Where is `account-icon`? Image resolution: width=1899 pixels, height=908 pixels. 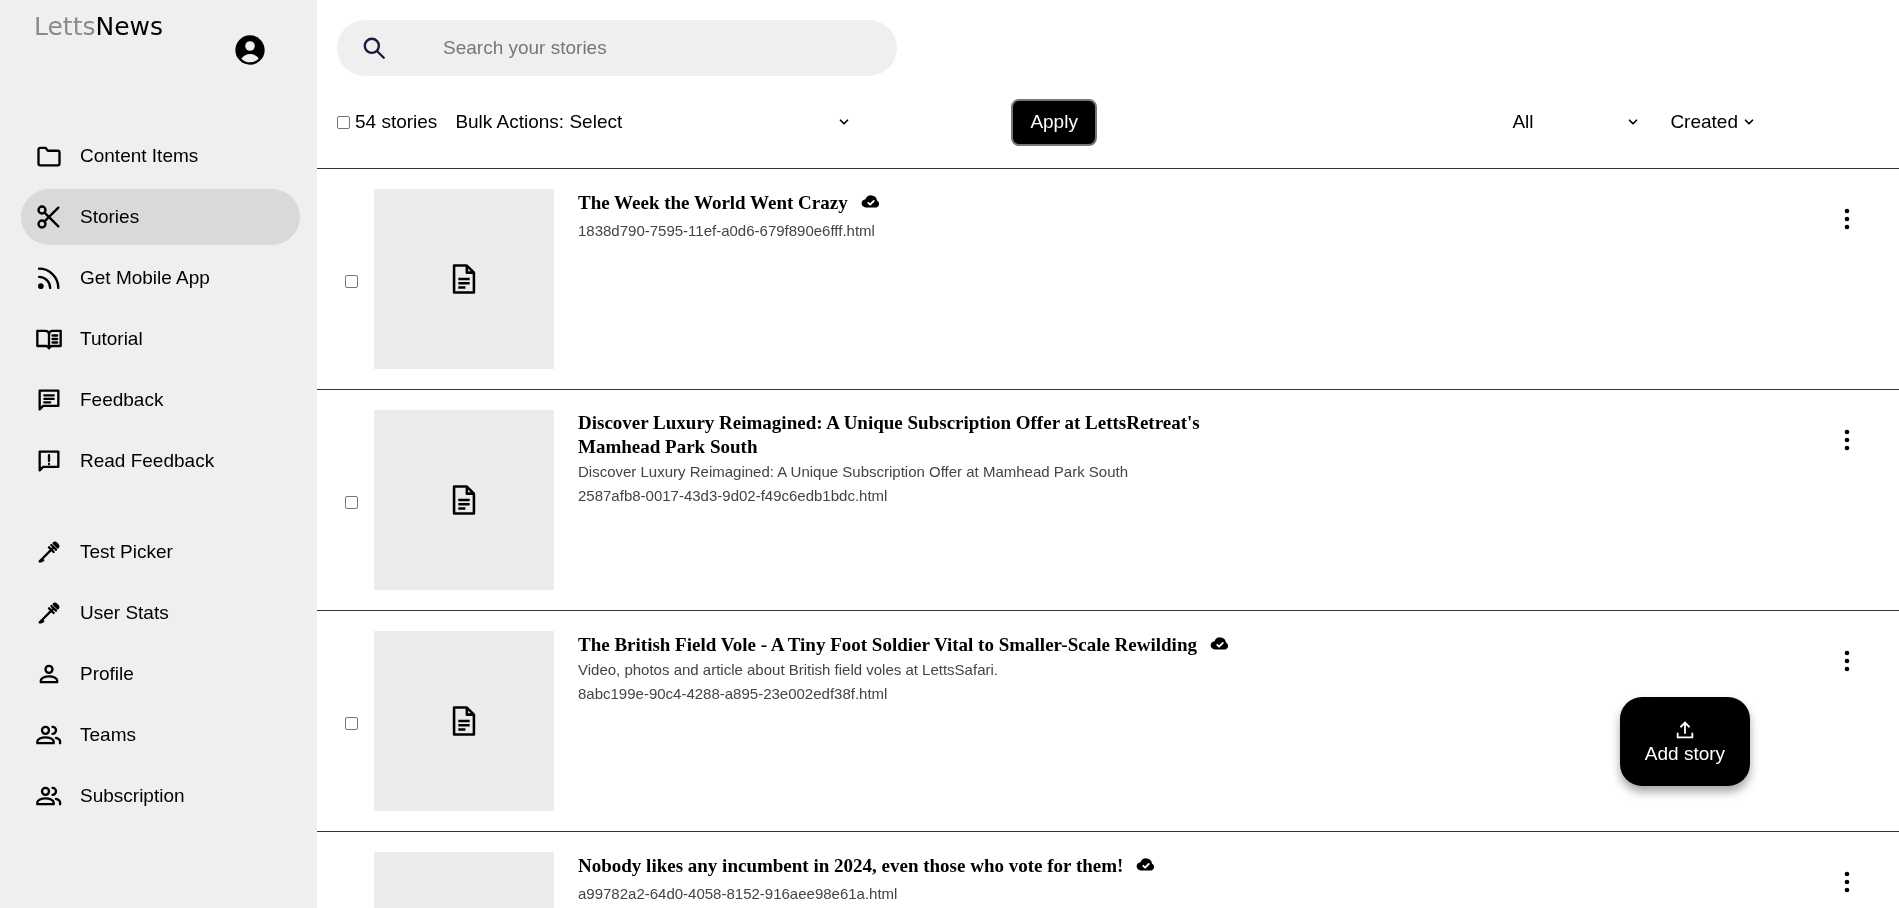
account-icon is located at coordinates (250, 50).